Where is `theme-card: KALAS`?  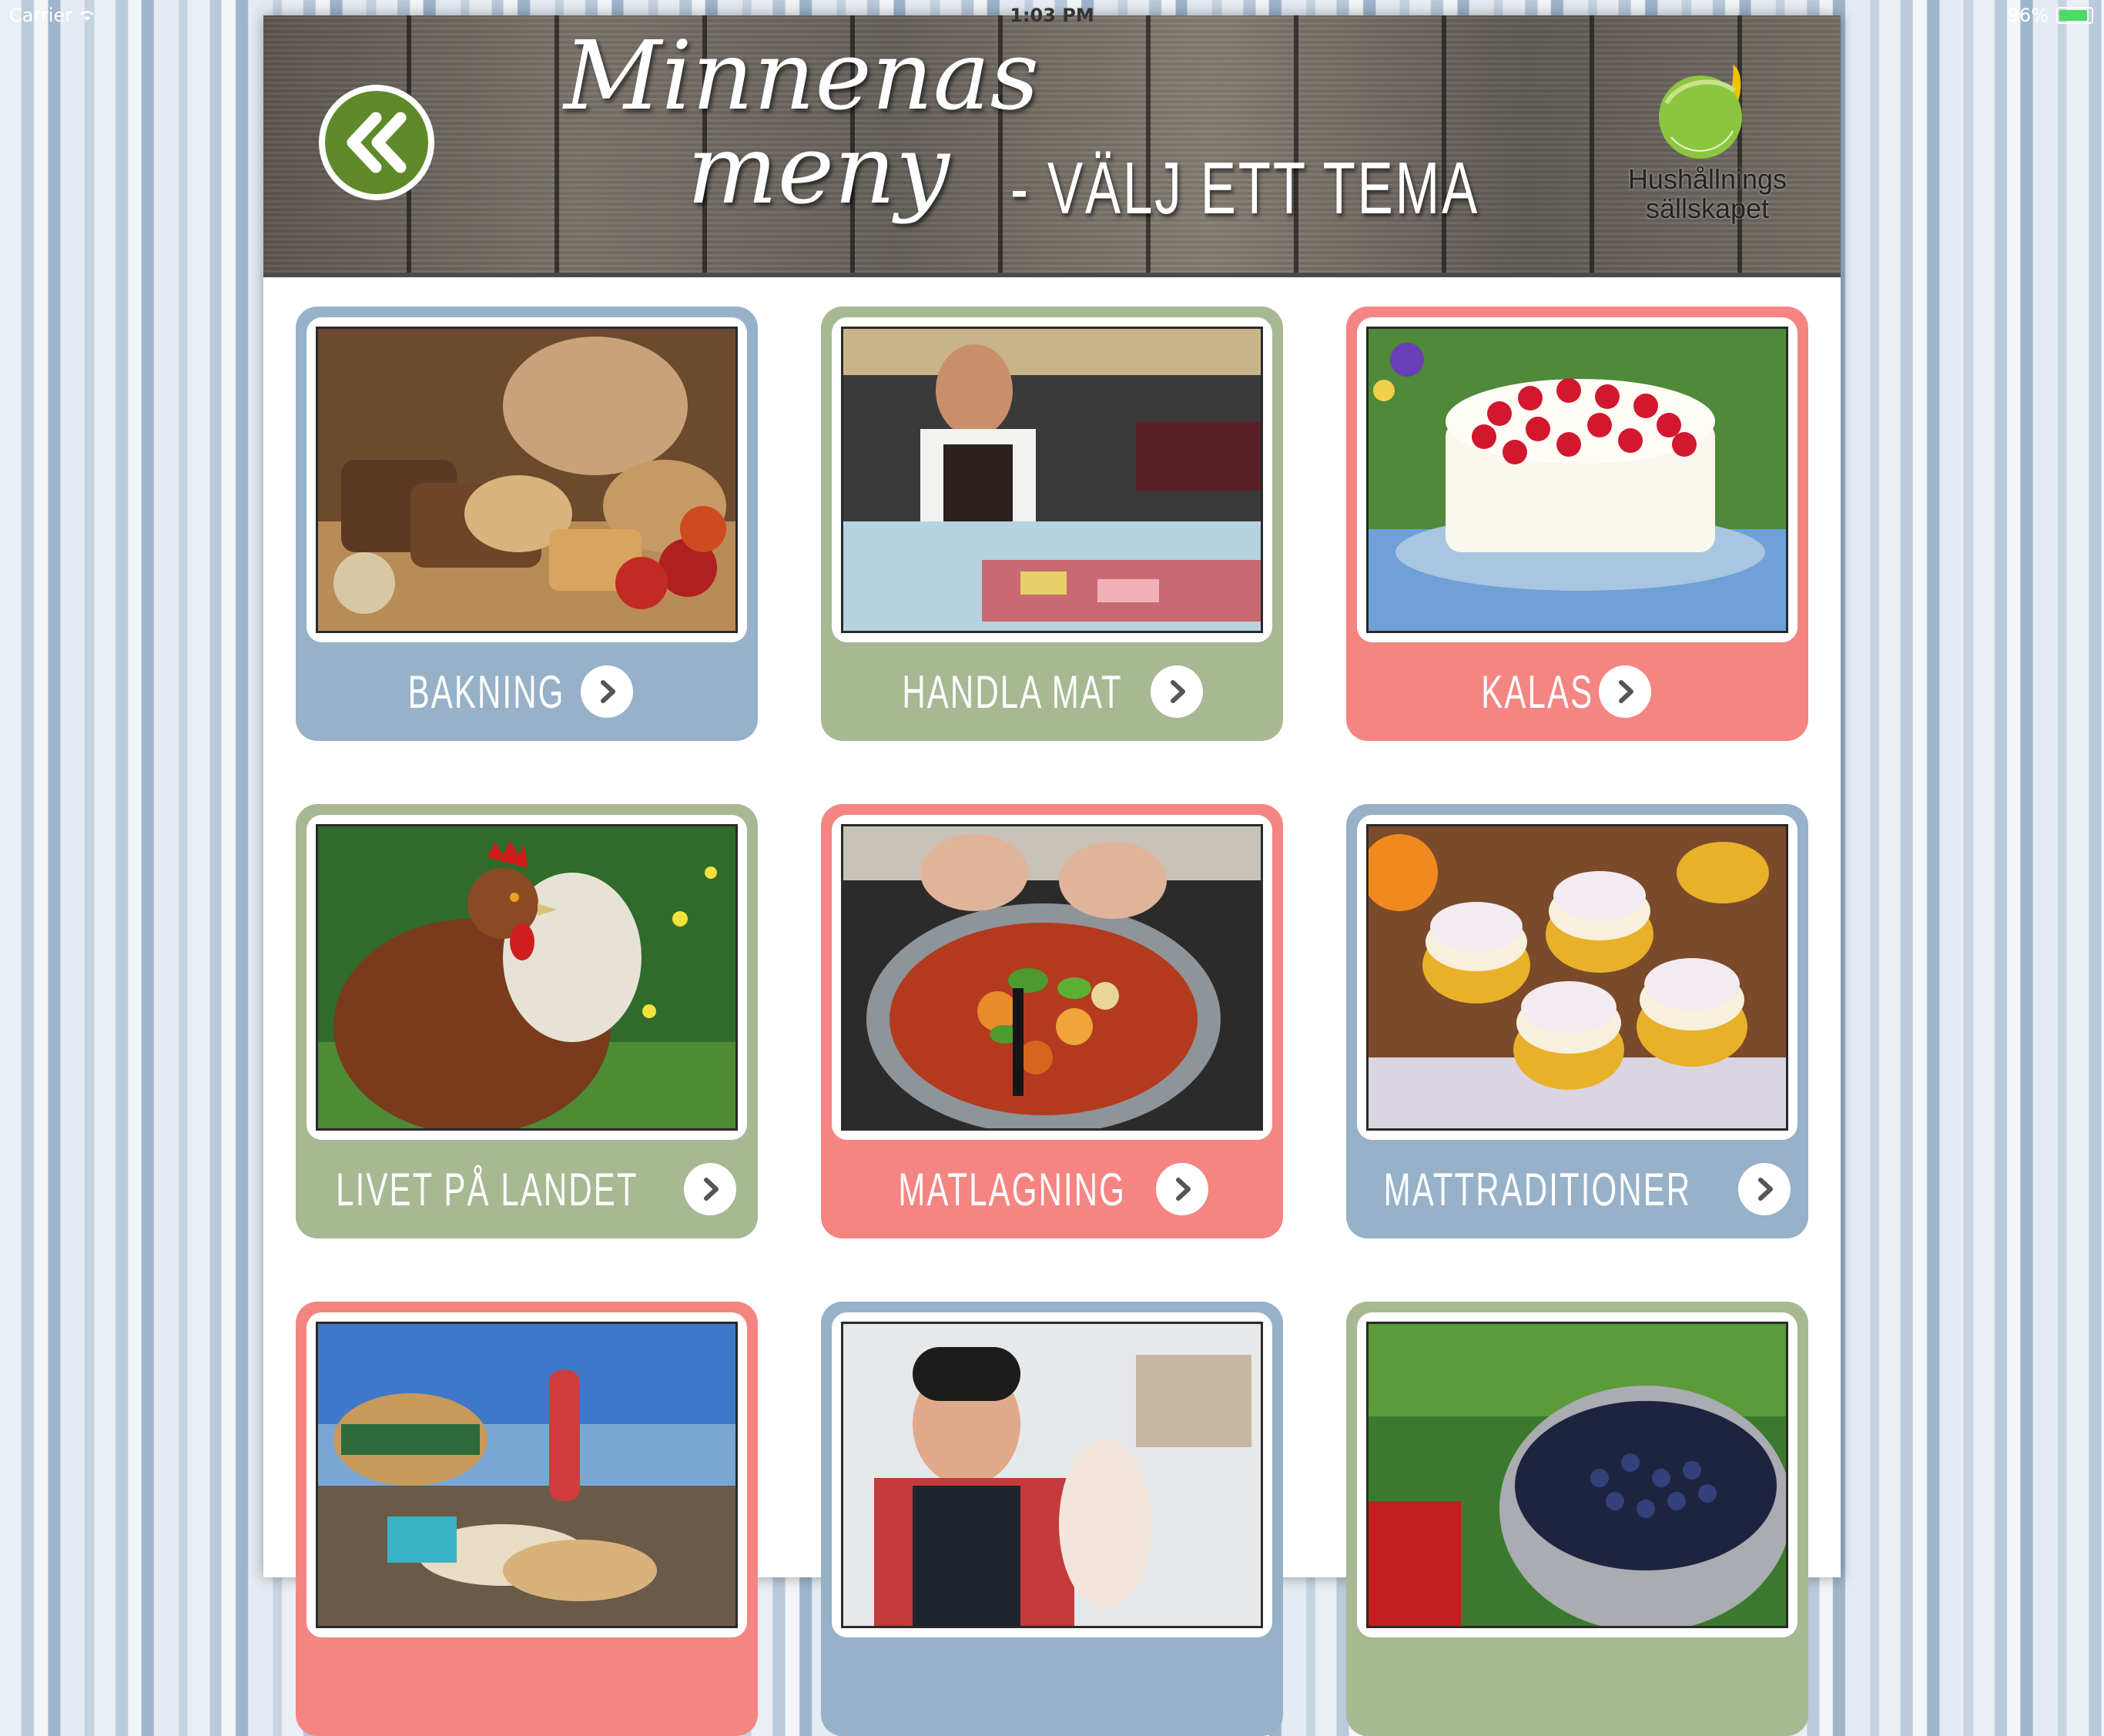 theme-card: KALAS is located at coordinates (1577, 524).